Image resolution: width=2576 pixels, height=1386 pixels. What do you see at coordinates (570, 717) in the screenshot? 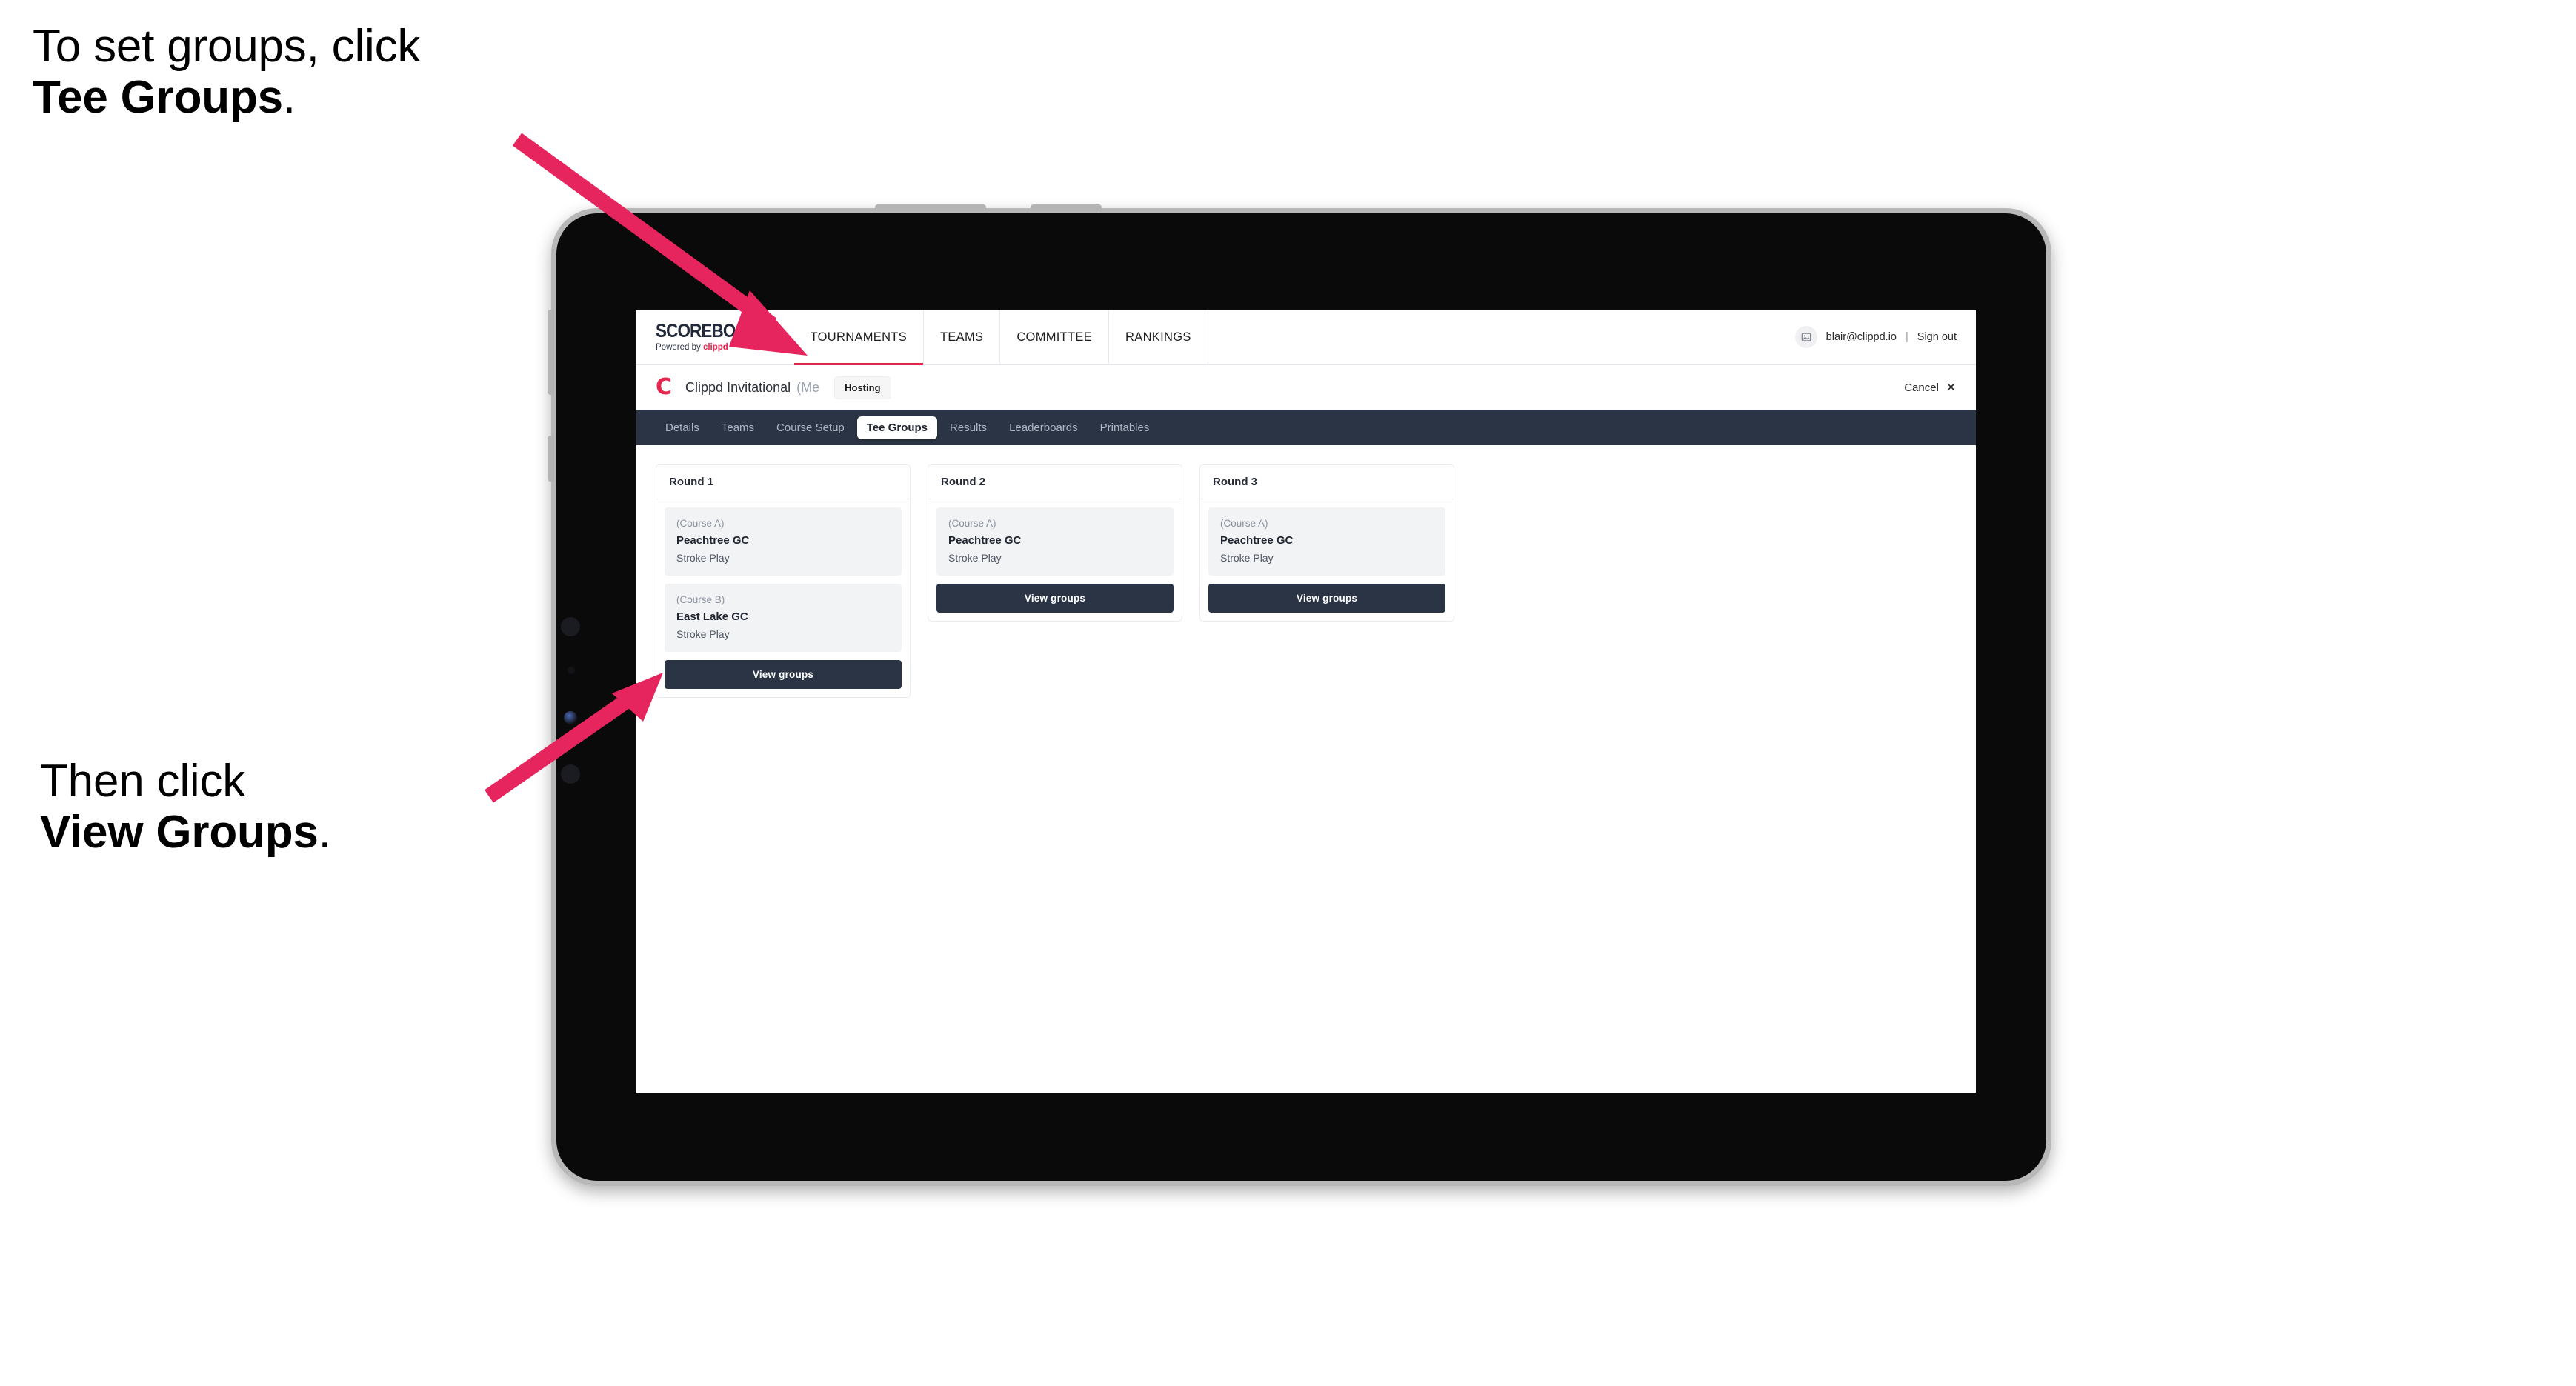
I see `sensor-icon` at bounding box center [570, 717].